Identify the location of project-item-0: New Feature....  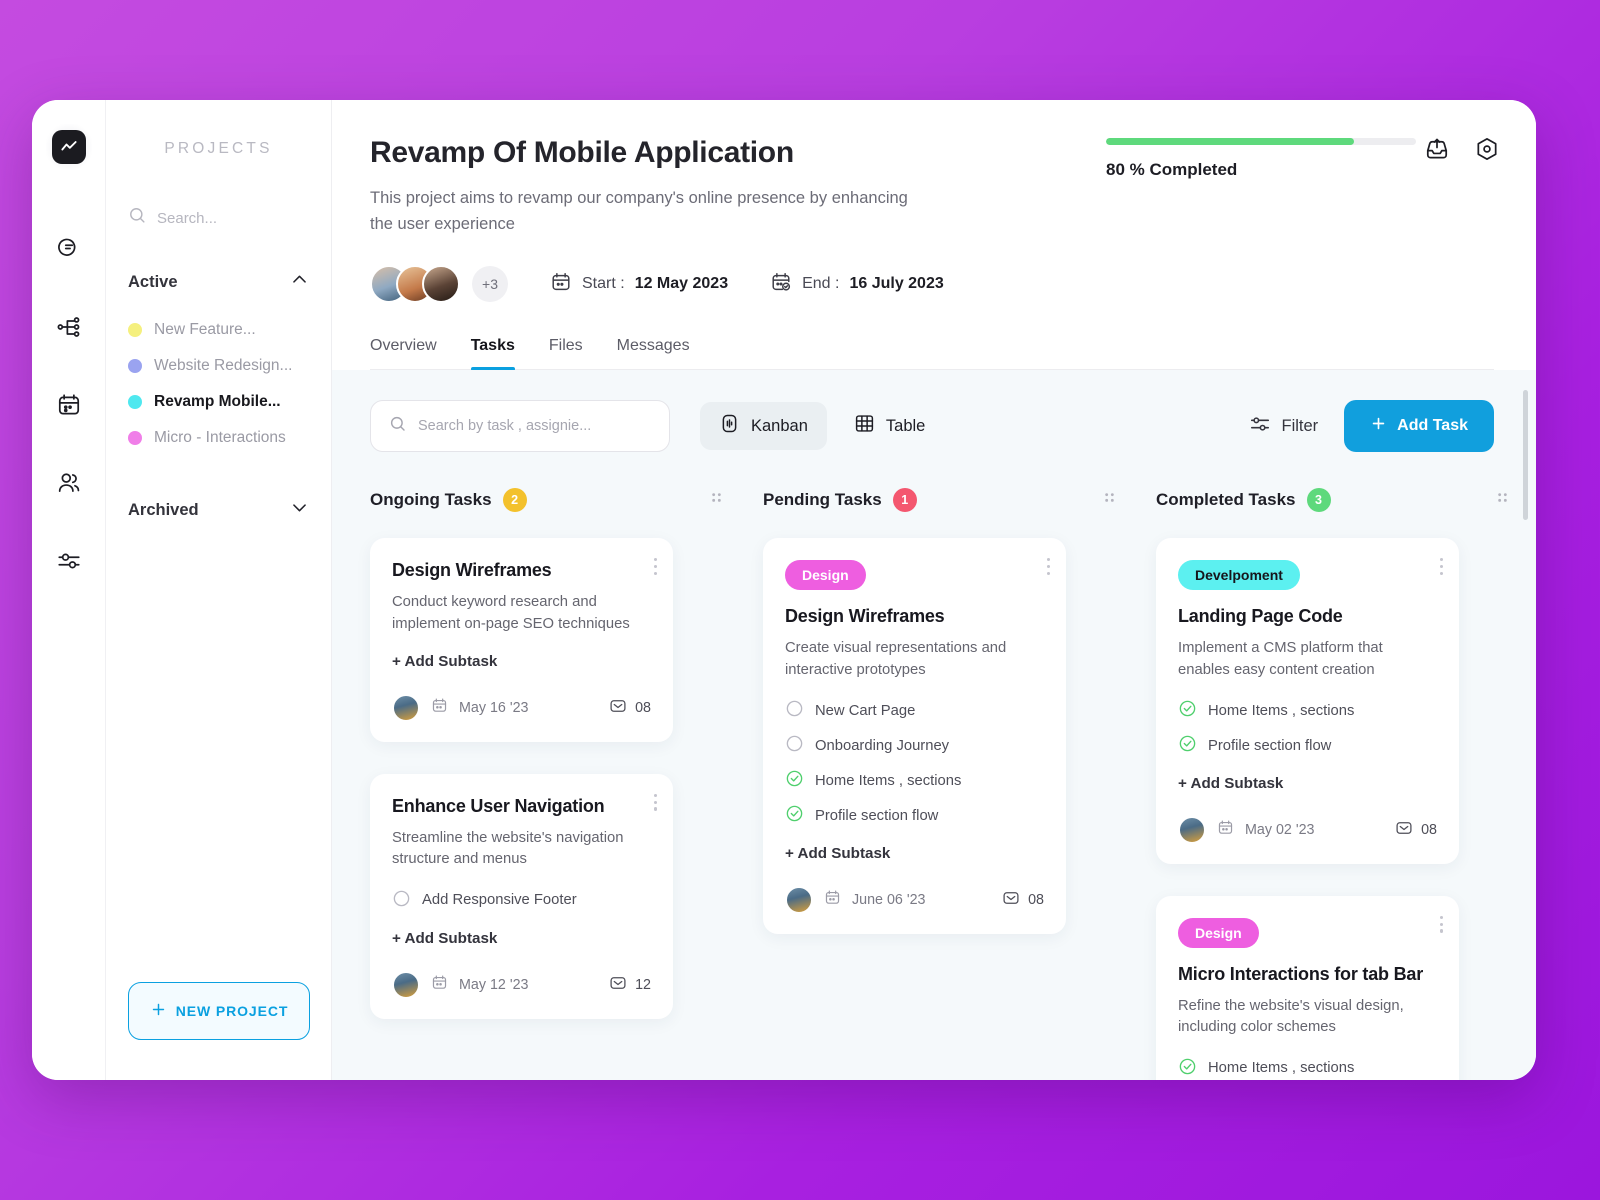
(218, 330).